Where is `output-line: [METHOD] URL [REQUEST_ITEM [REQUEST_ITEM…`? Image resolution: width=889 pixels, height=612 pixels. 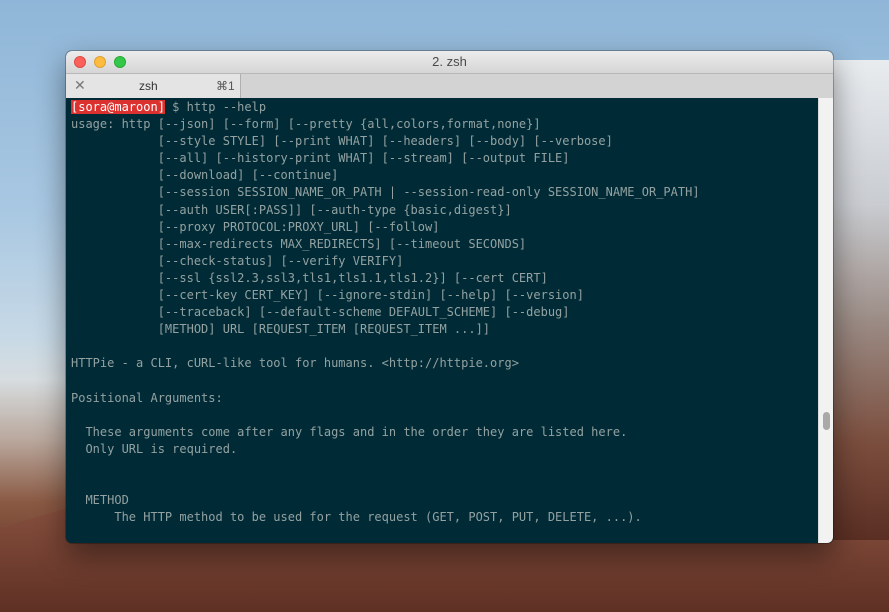
output-line: [METHOD] URL [REQUEST_ITEM [REQUEST_ITEM… is located at coordinates (281, 329).